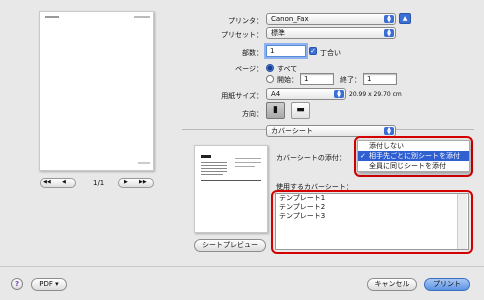 The image size is (484, 300). What do you see at coordinates (242, 35) in the screenshot?
I see `preset-label: プリセット：` at bounding box center [242, 35].